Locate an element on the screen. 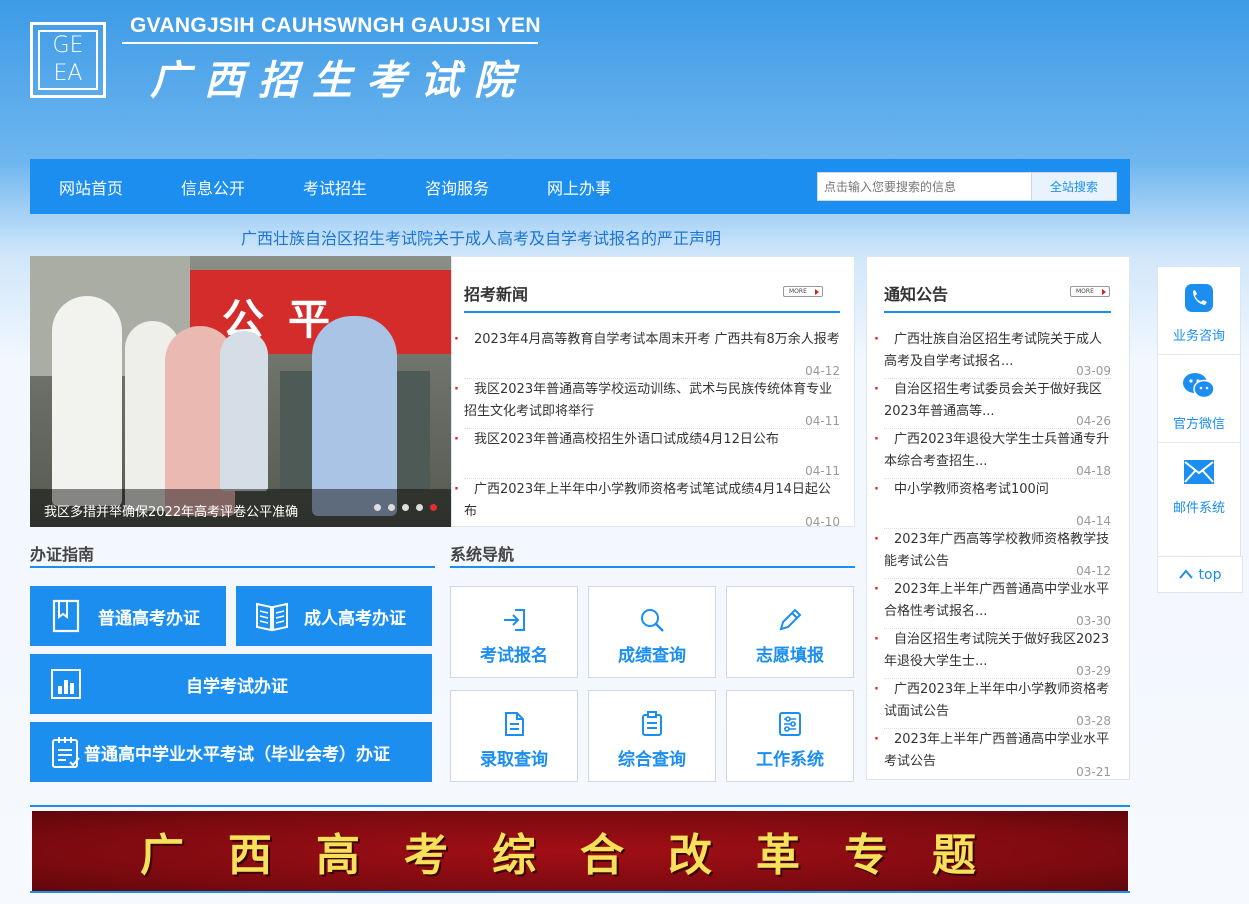  system-section-title: 系统导航 is located at coordinates (482, 554).